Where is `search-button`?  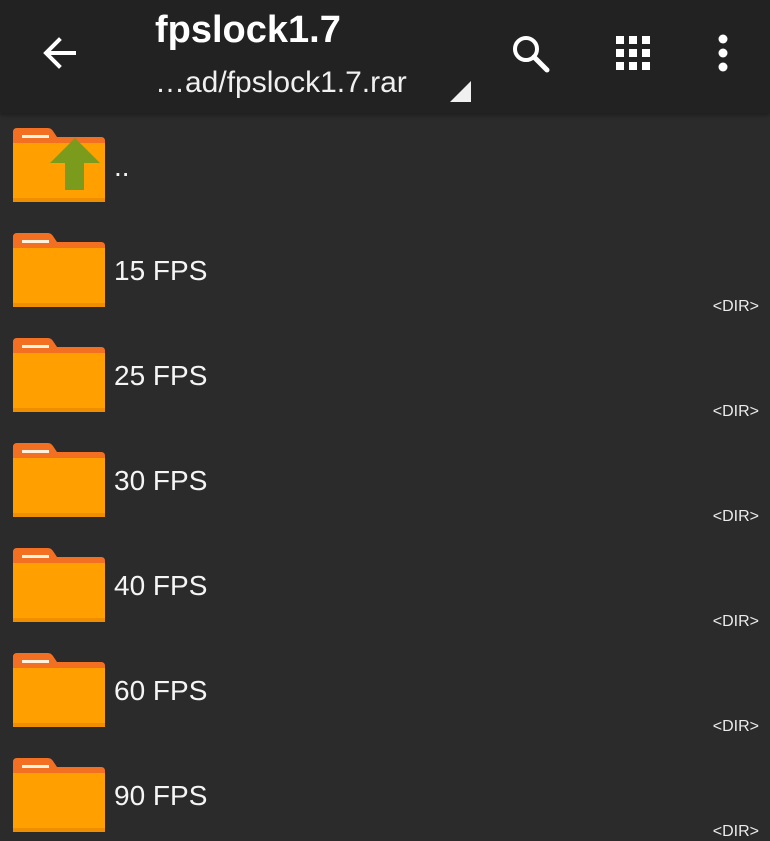
search-button is located at coordinates (530, 53).